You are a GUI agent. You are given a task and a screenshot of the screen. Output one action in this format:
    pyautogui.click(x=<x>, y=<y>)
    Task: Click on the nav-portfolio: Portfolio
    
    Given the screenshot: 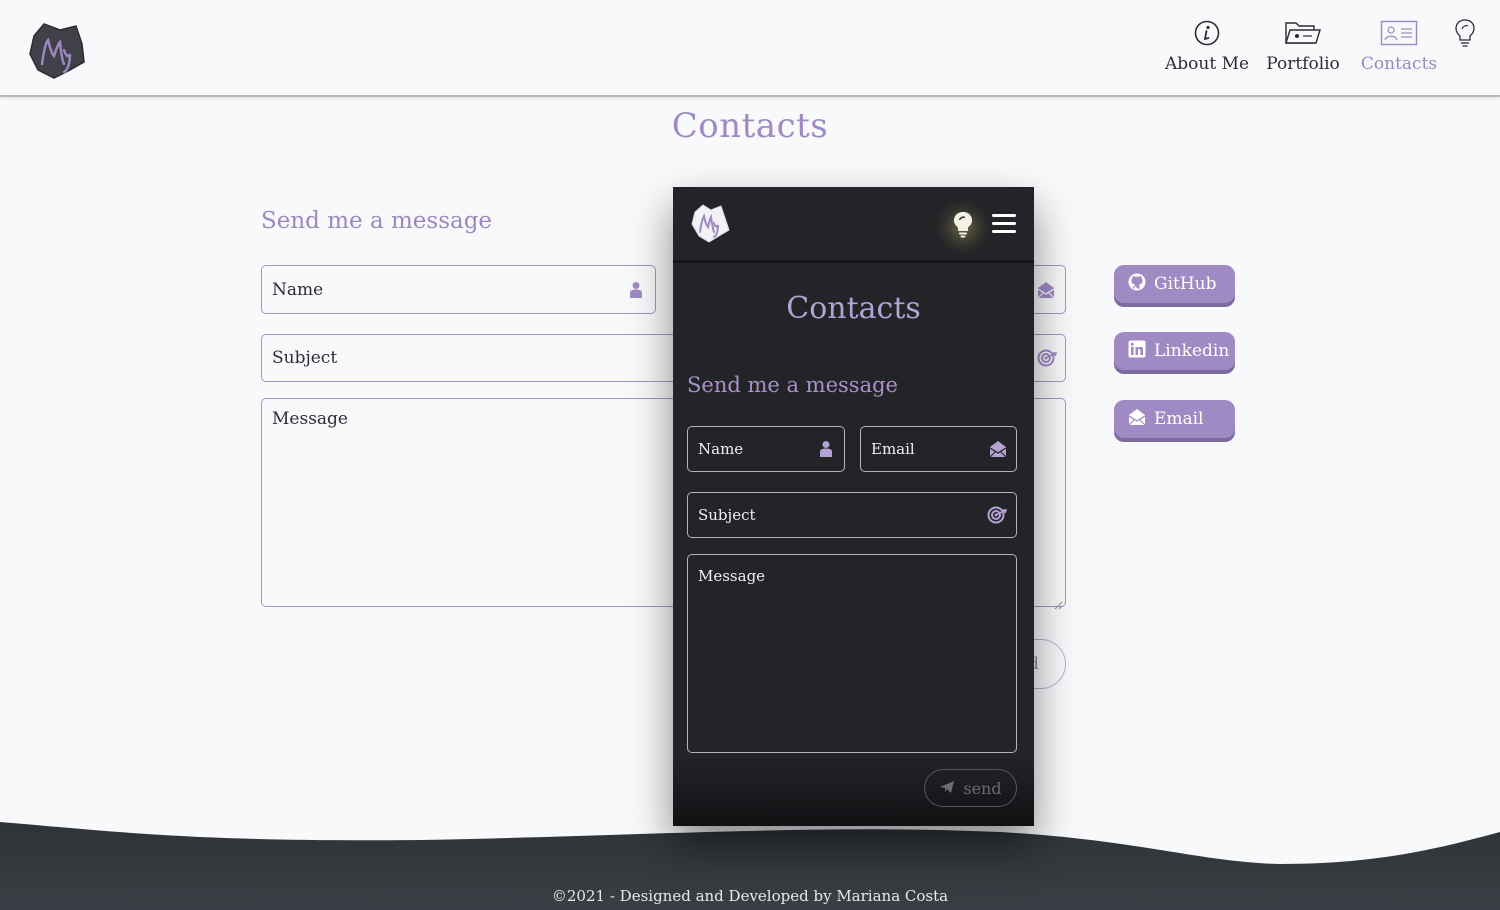 What is the action you would take?
    pyautogui.click(x=1303, y=45)
    